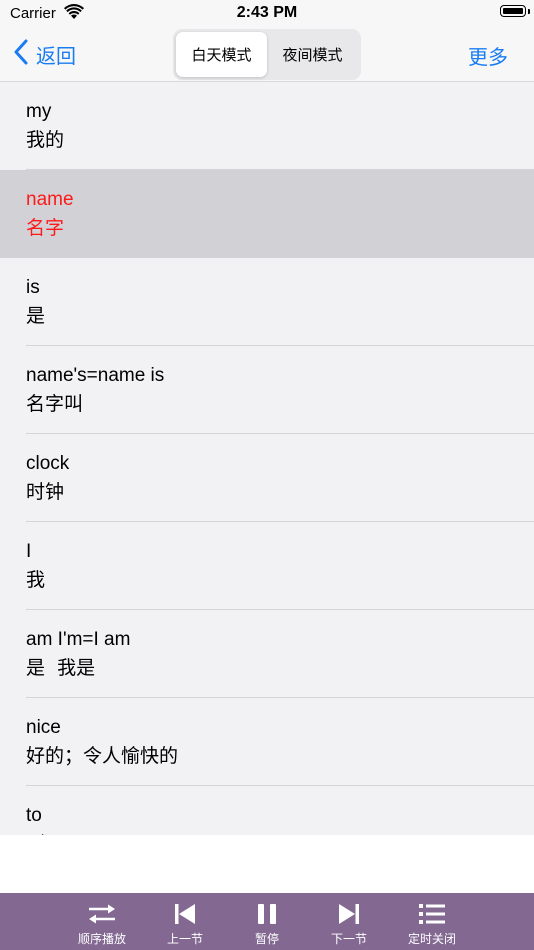 The image size is (534, 950). I want to click on list-item: am I'm=I am 是 我是, so click(267, 654).